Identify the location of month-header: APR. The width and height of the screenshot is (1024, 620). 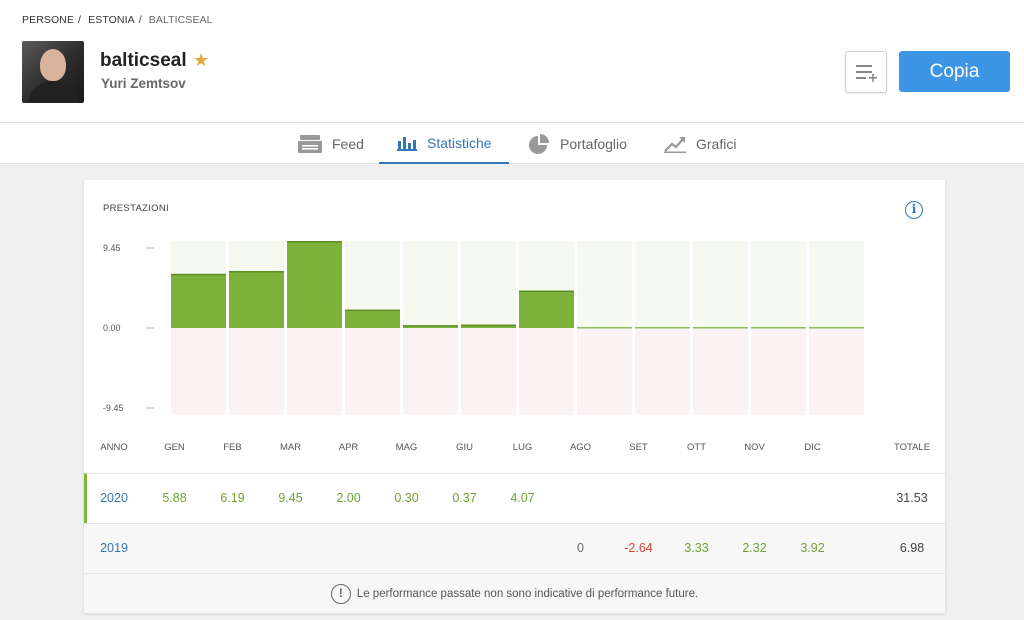
(348, 447).